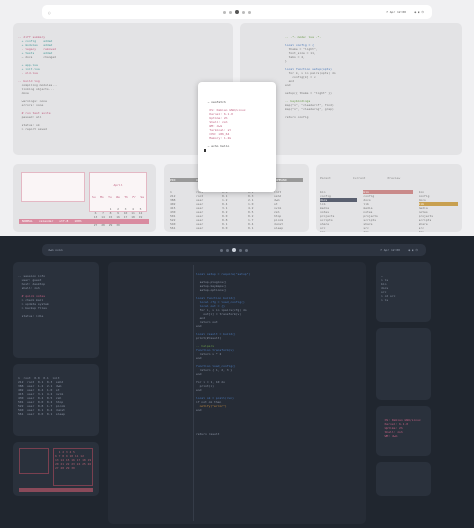 This screenshot has height=528, width=474. What do you see at coordinates (173, 180) in the screenshot?
I see `column-header: PID` at bounding box center [173, 180].